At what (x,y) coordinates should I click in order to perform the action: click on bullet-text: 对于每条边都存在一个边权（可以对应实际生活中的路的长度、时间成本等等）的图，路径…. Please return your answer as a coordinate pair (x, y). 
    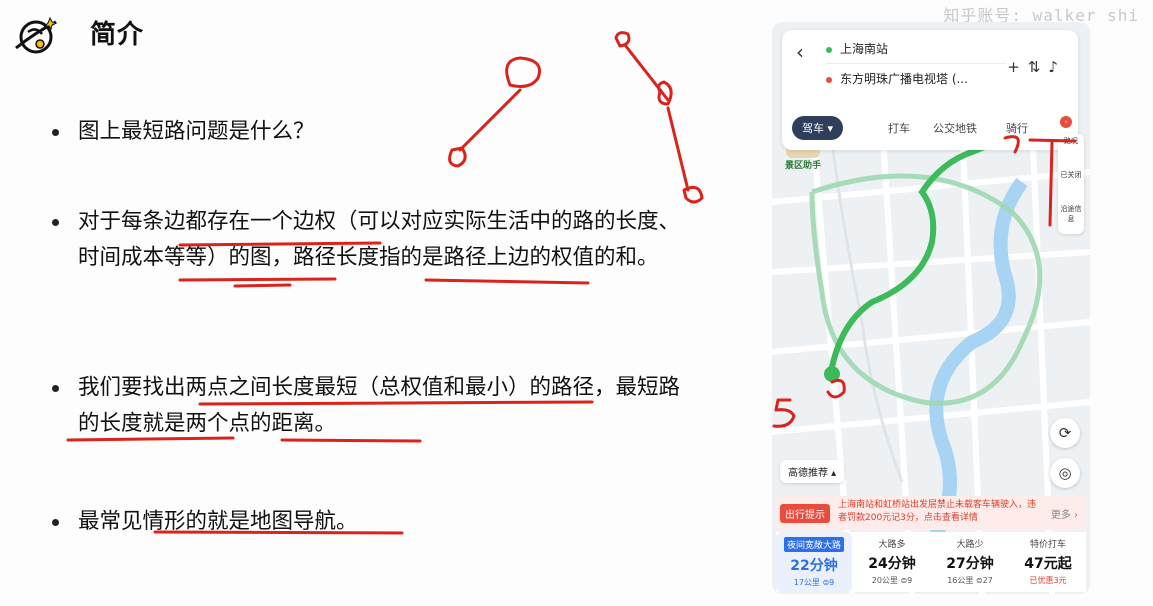
    Looking at the image, I should click on (379, 239).